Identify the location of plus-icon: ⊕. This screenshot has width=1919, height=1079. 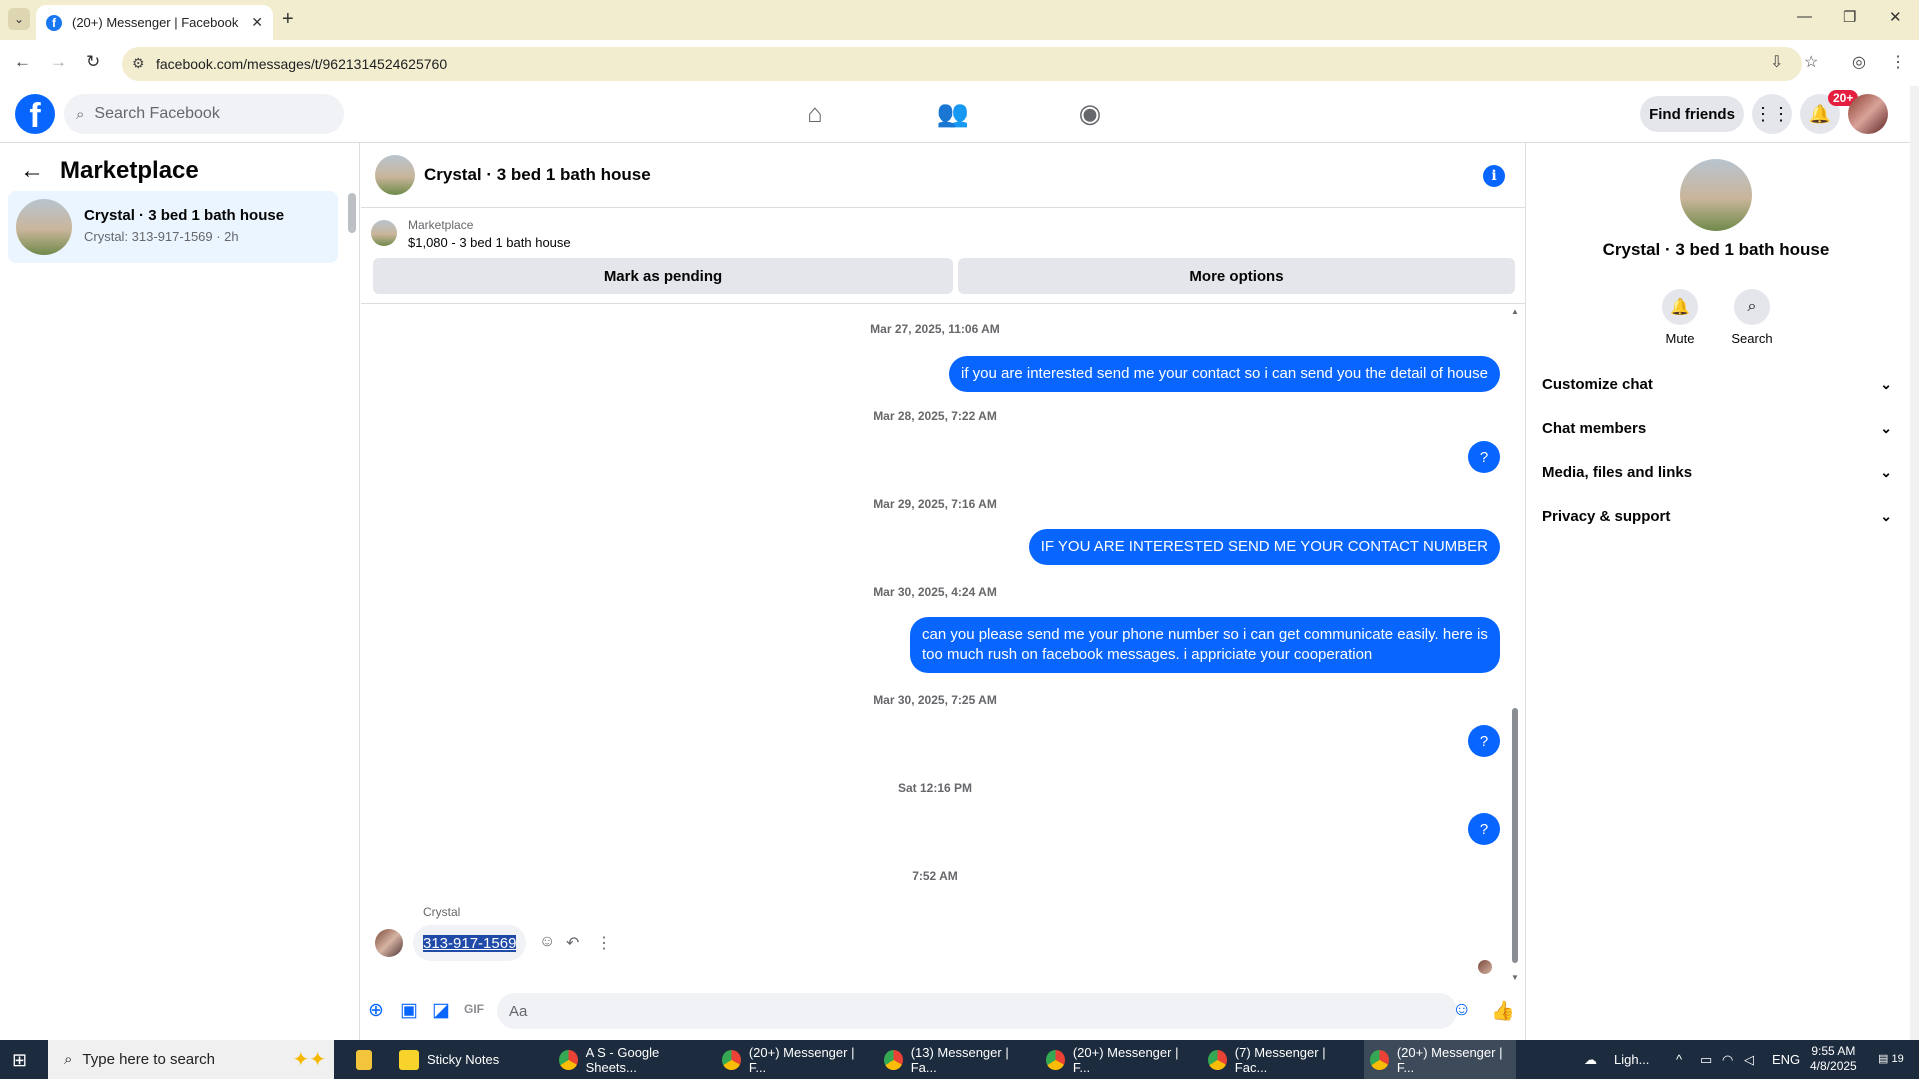
(376, 1010).